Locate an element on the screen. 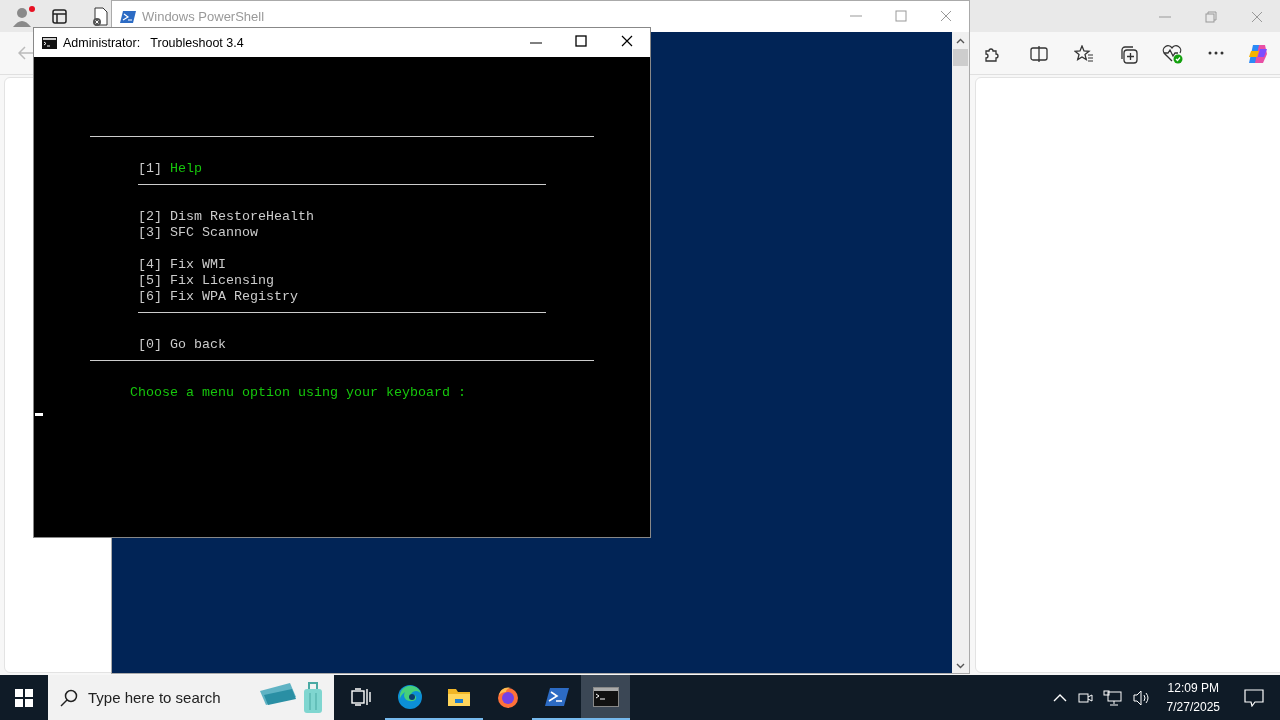 The width and height of the screenshot is (1280, 720). menu-option: Help is located at coordinates (186, 169).